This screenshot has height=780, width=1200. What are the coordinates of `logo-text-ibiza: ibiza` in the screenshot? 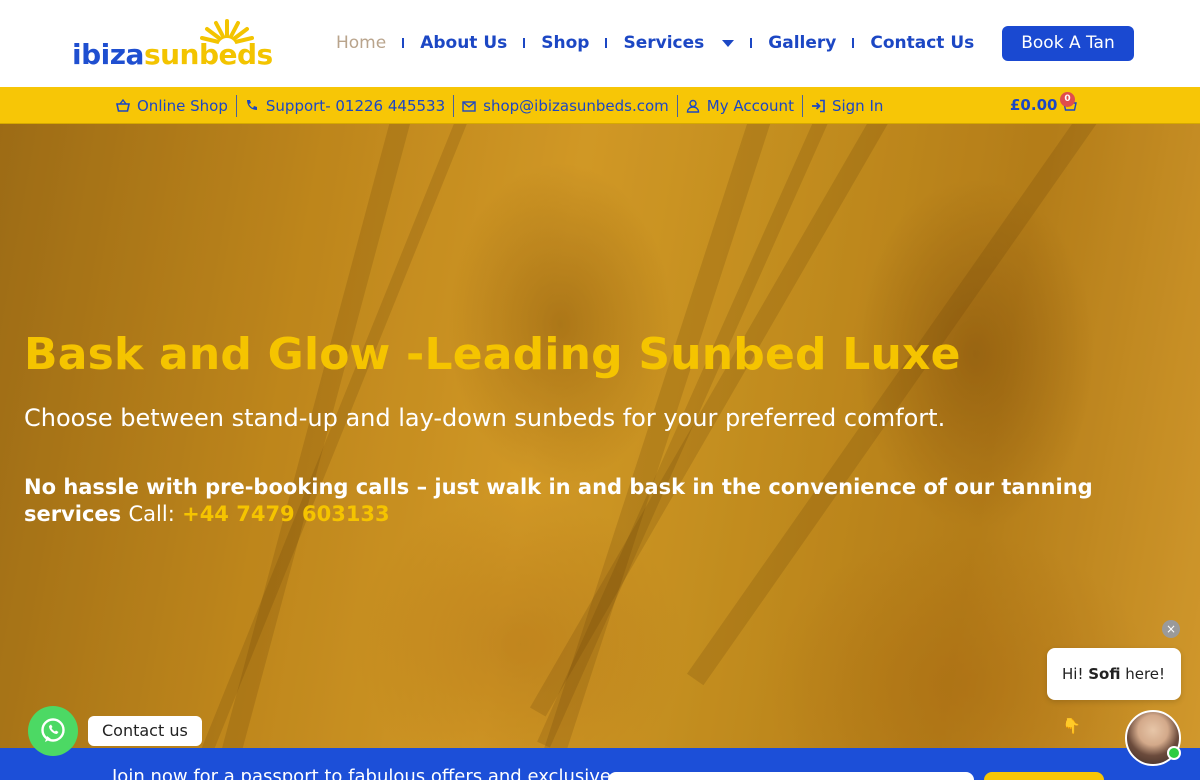 It's located at (108, 54).